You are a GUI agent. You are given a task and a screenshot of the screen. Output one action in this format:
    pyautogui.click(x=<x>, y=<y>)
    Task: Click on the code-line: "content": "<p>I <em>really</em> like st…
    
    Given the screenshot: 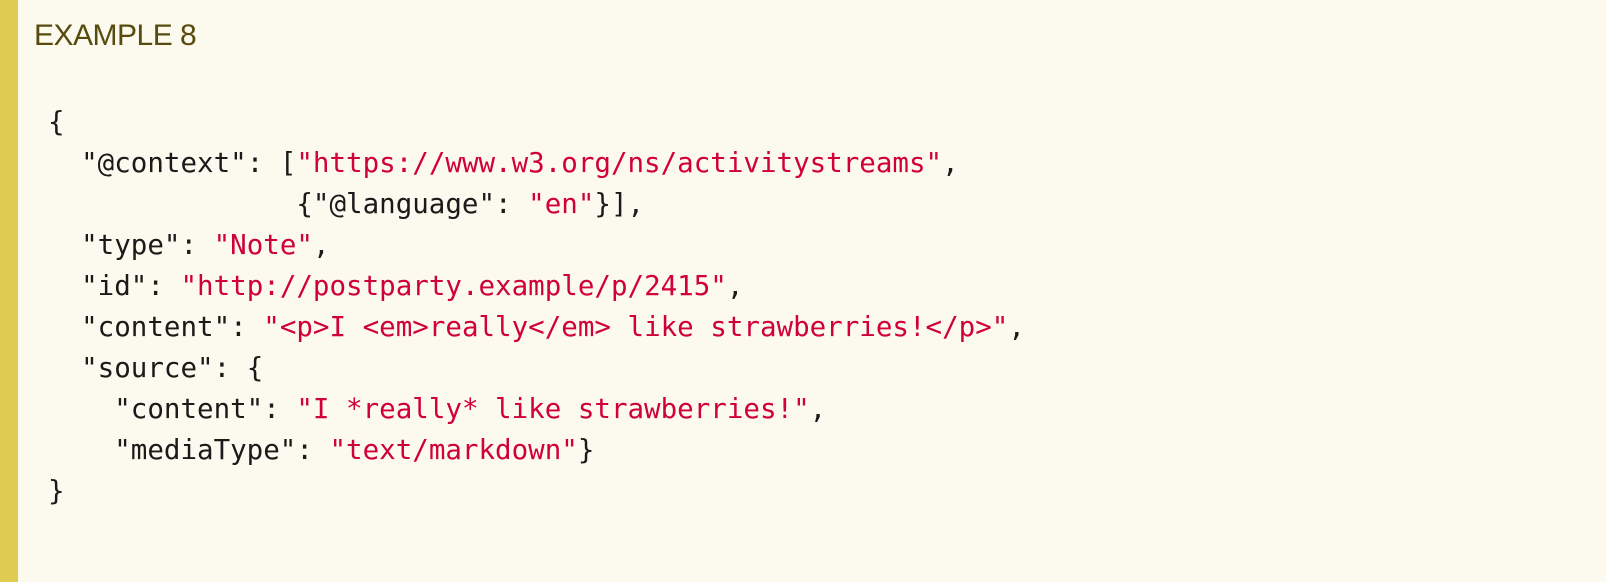 What is the action you would take?
    pyautogui.click(x=536, y=327)
    